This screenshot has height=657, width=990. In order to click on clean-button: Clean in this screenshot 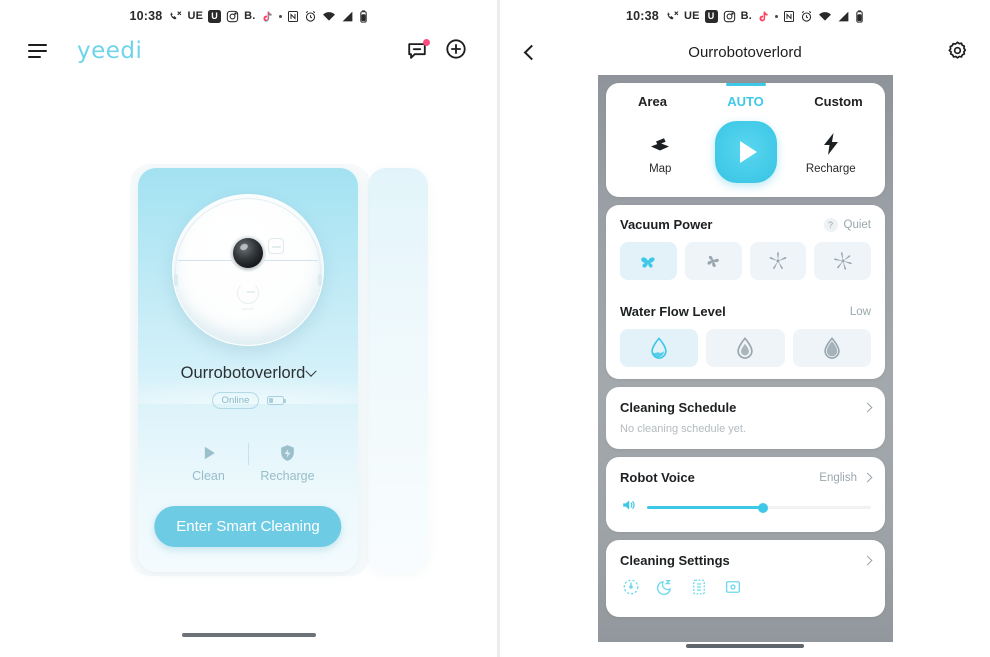, I will do `click(209, 461)`.